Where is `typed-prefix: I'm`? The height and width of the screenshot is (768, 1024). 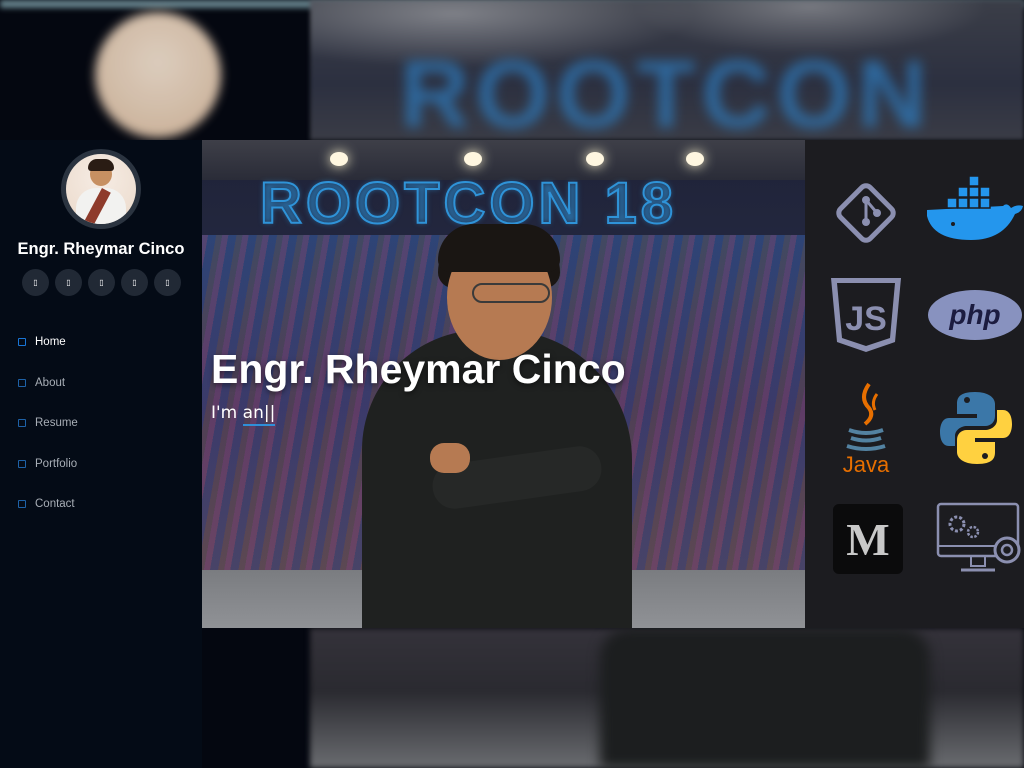 typed-prefix: I'm is located at coordinates (227, 413).